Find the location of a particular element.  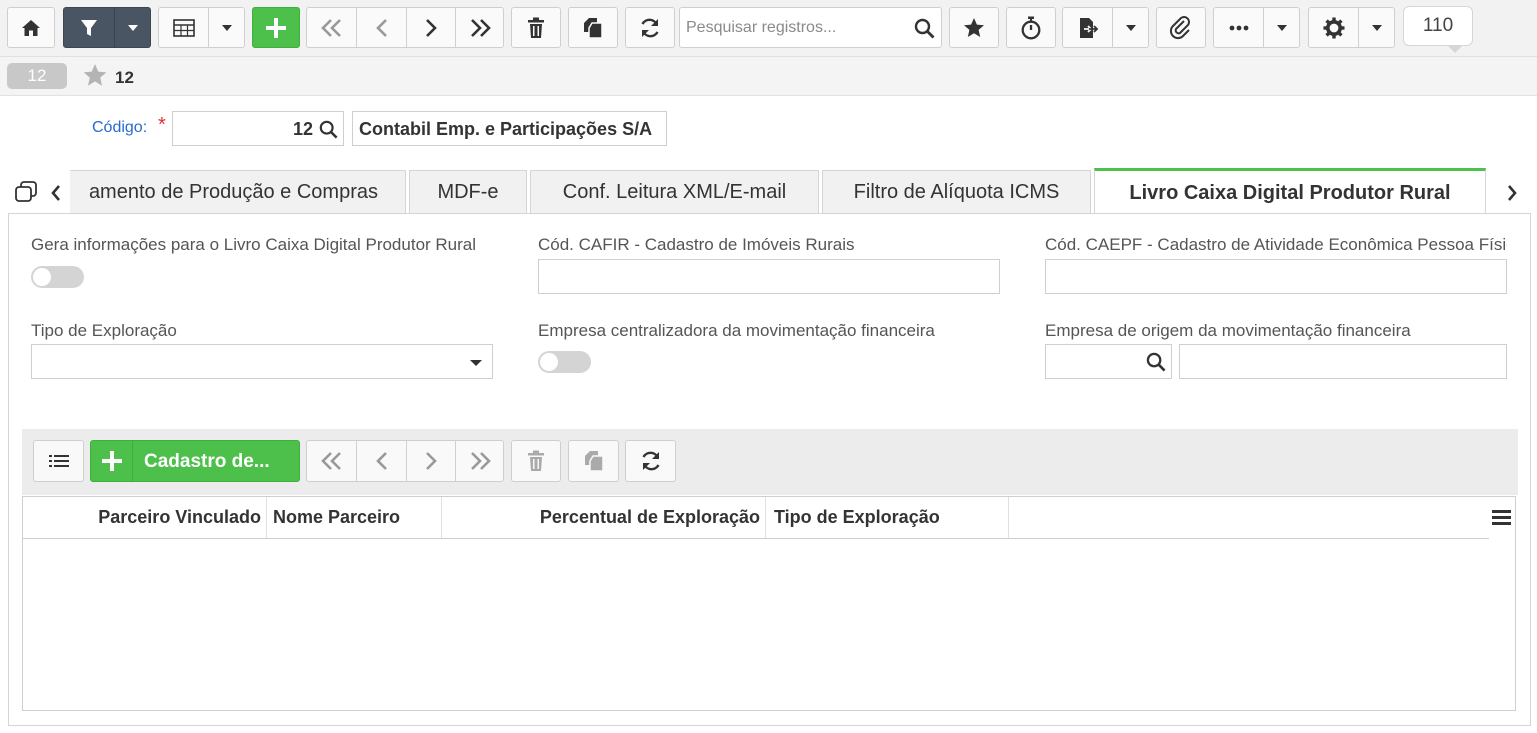

next-record-button is located at coordinates (431, 27).